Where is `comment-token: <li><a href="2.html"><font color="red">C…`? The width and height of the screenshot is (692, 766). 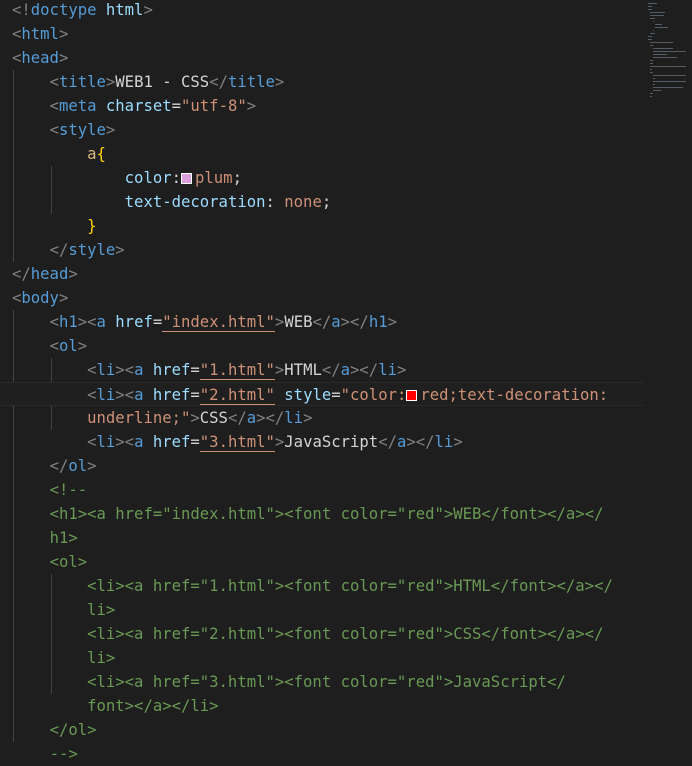 comment-token: <li><a href="2.html"><font color="red">C… is located at coordinates (345, 634).